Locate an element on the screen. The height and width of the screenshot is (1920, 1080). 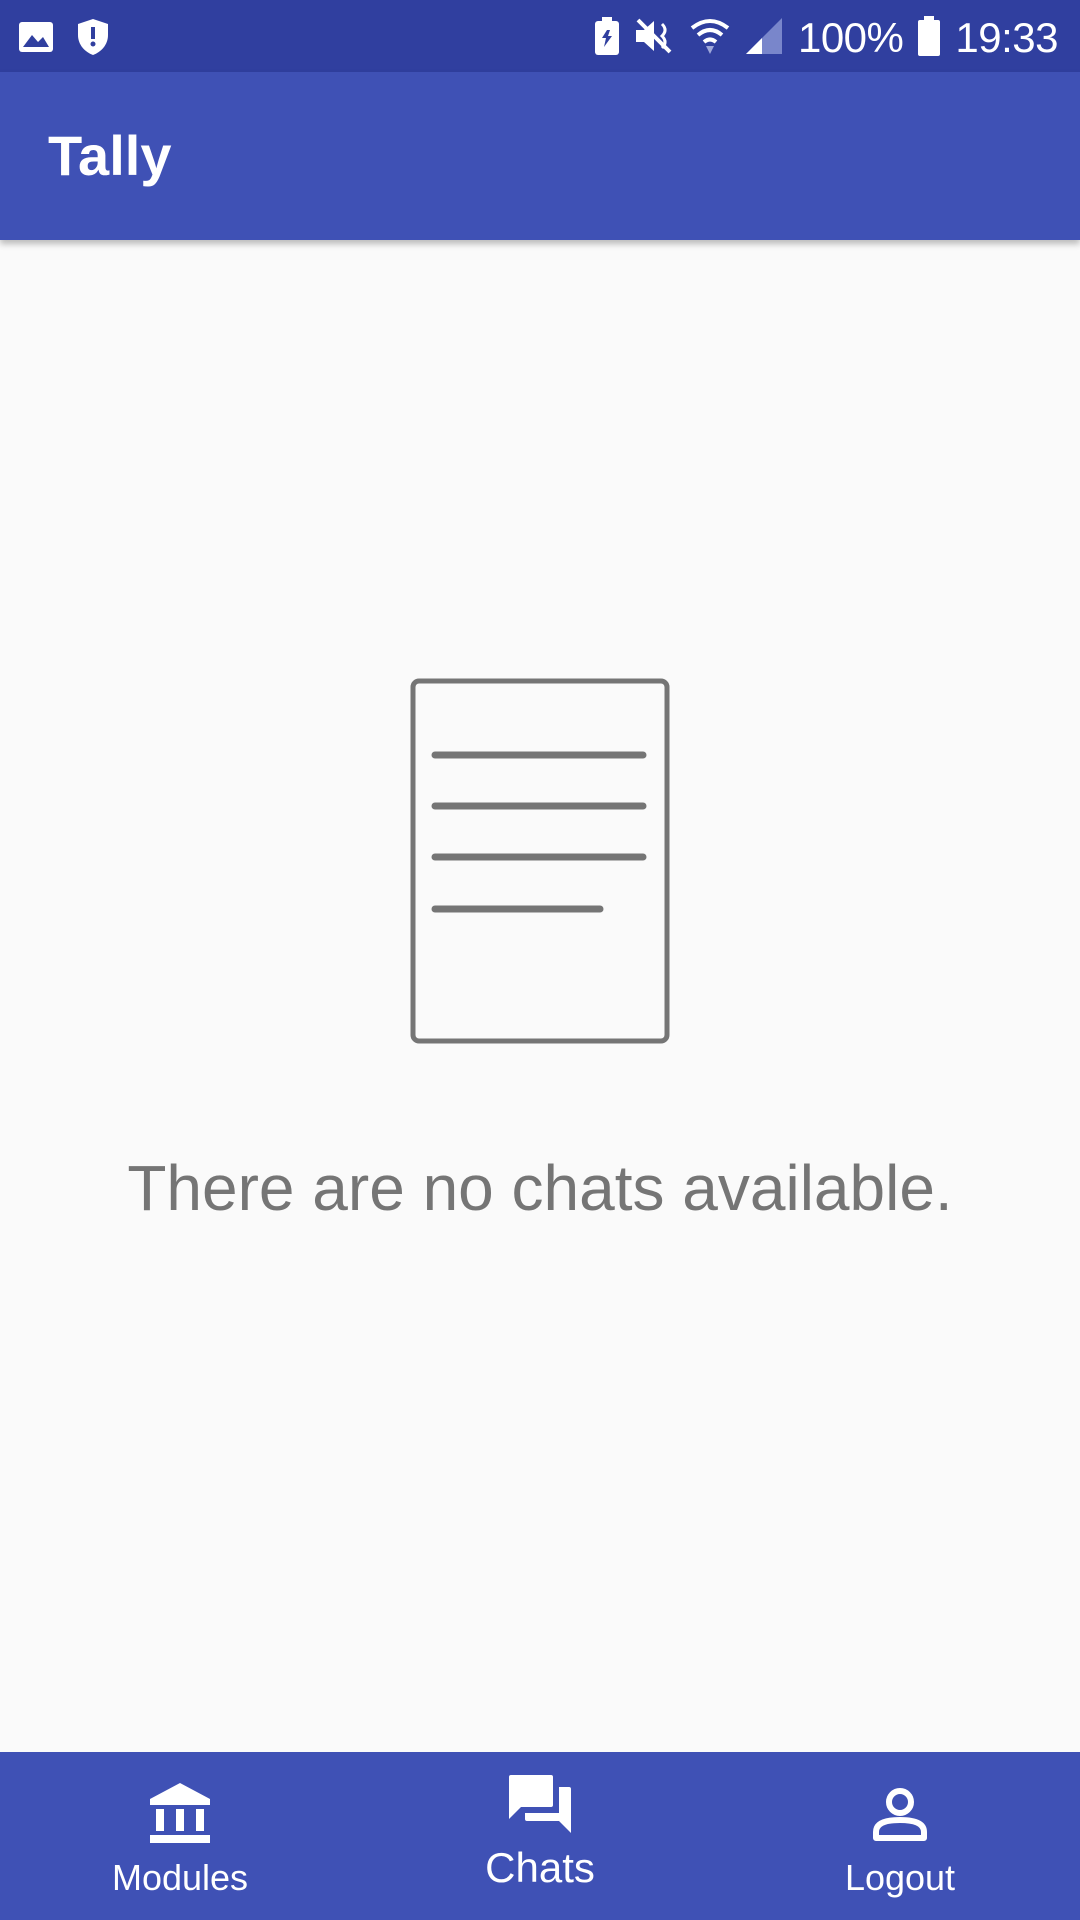
bottom-navigation: Modules Chats Logout is located at coordinates (540, 1836).